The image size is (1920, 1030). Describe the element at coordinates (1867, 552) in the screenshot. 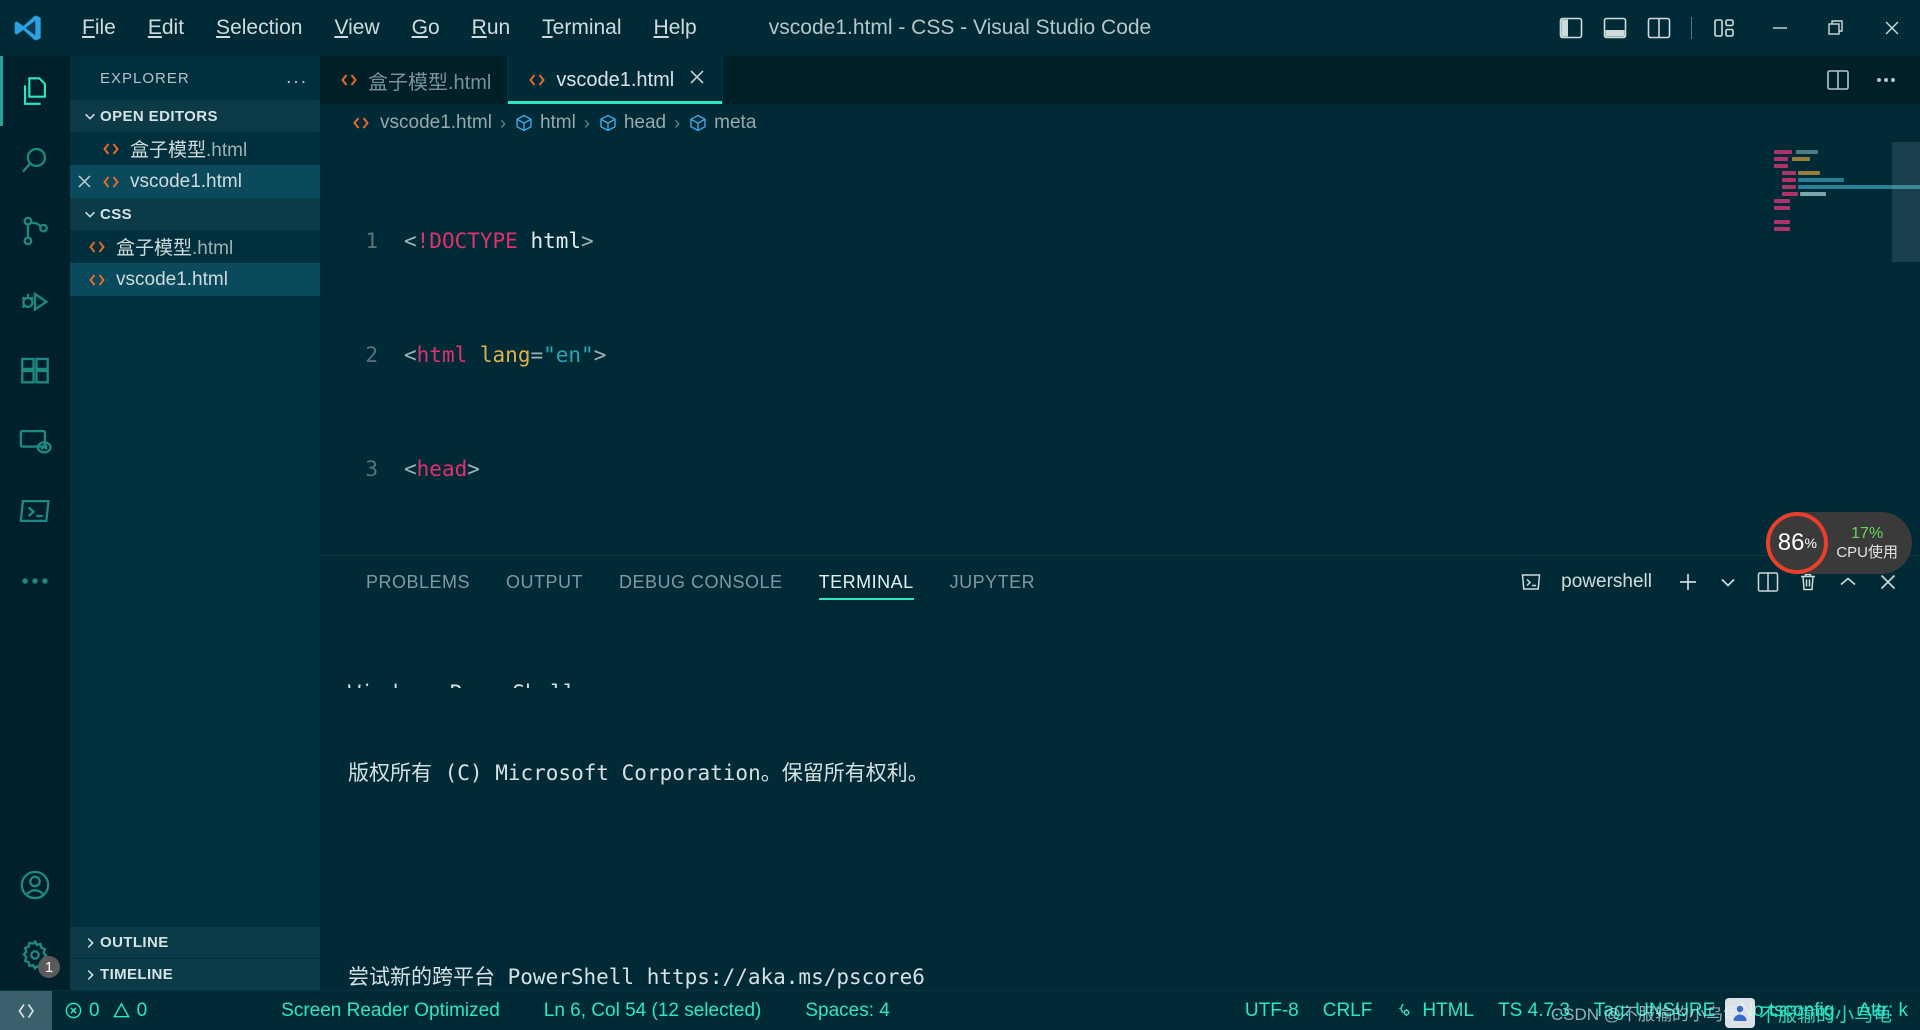

I see `cpu-label: CPU使用` at that location.